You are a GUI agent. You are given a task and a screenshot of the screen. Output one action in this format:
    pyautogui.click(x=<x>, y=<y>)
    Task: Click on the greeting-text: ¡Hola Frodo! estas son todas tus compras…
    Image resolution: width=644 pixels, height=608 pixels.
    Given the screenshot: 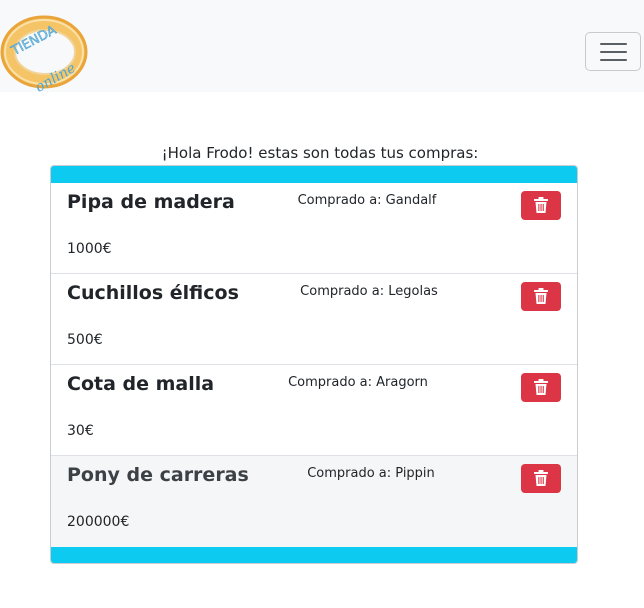 What is the action you would take?
    pyautogui.click(x=320, y=153)
    